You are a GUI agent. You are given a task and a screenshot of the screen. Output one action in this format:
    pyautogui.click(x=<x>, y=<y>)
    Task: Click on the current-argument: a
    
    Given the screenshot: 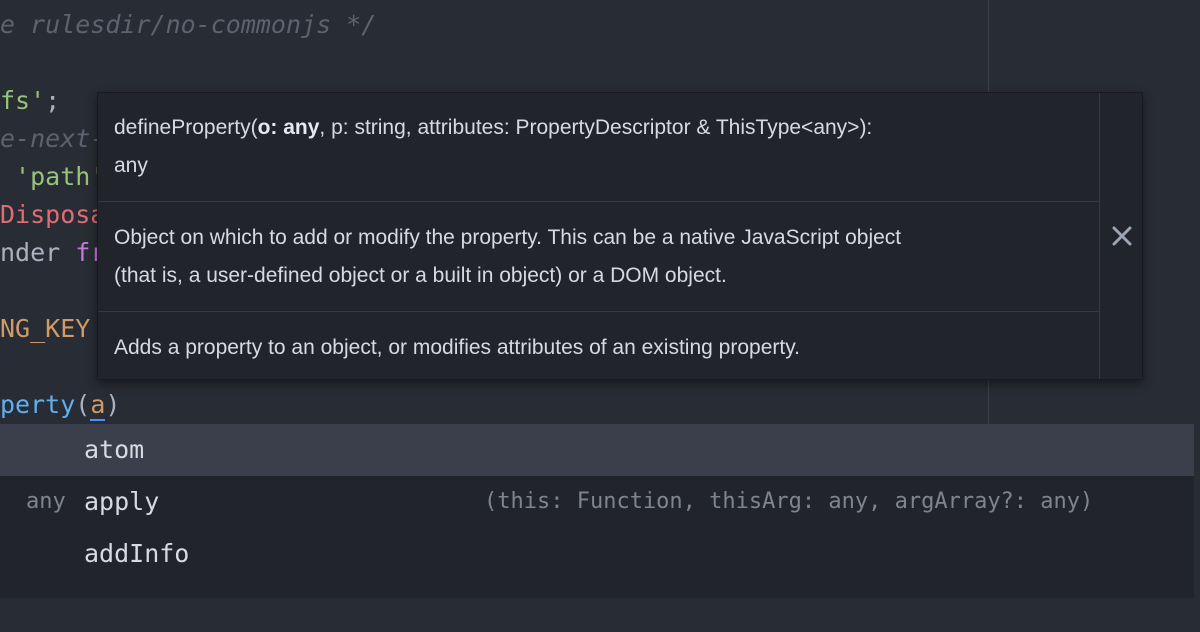 What is the action you would take?
    pyautogui.click(x=98, y=405)
    